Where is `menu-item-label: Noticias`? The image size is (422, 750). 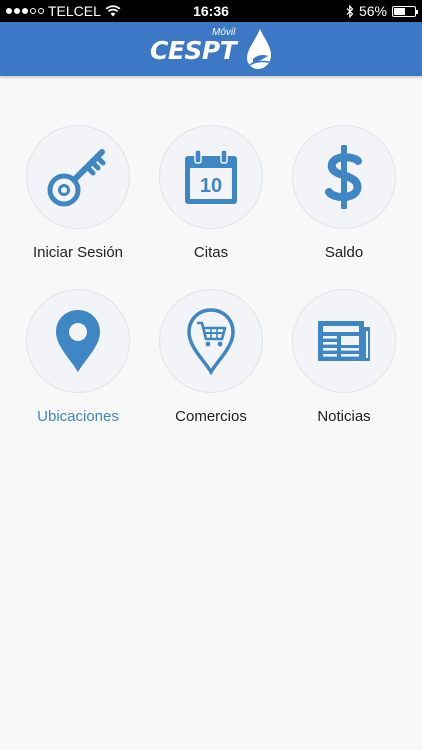 menu-item-label: Noticias is located at coordinates (344, 416).